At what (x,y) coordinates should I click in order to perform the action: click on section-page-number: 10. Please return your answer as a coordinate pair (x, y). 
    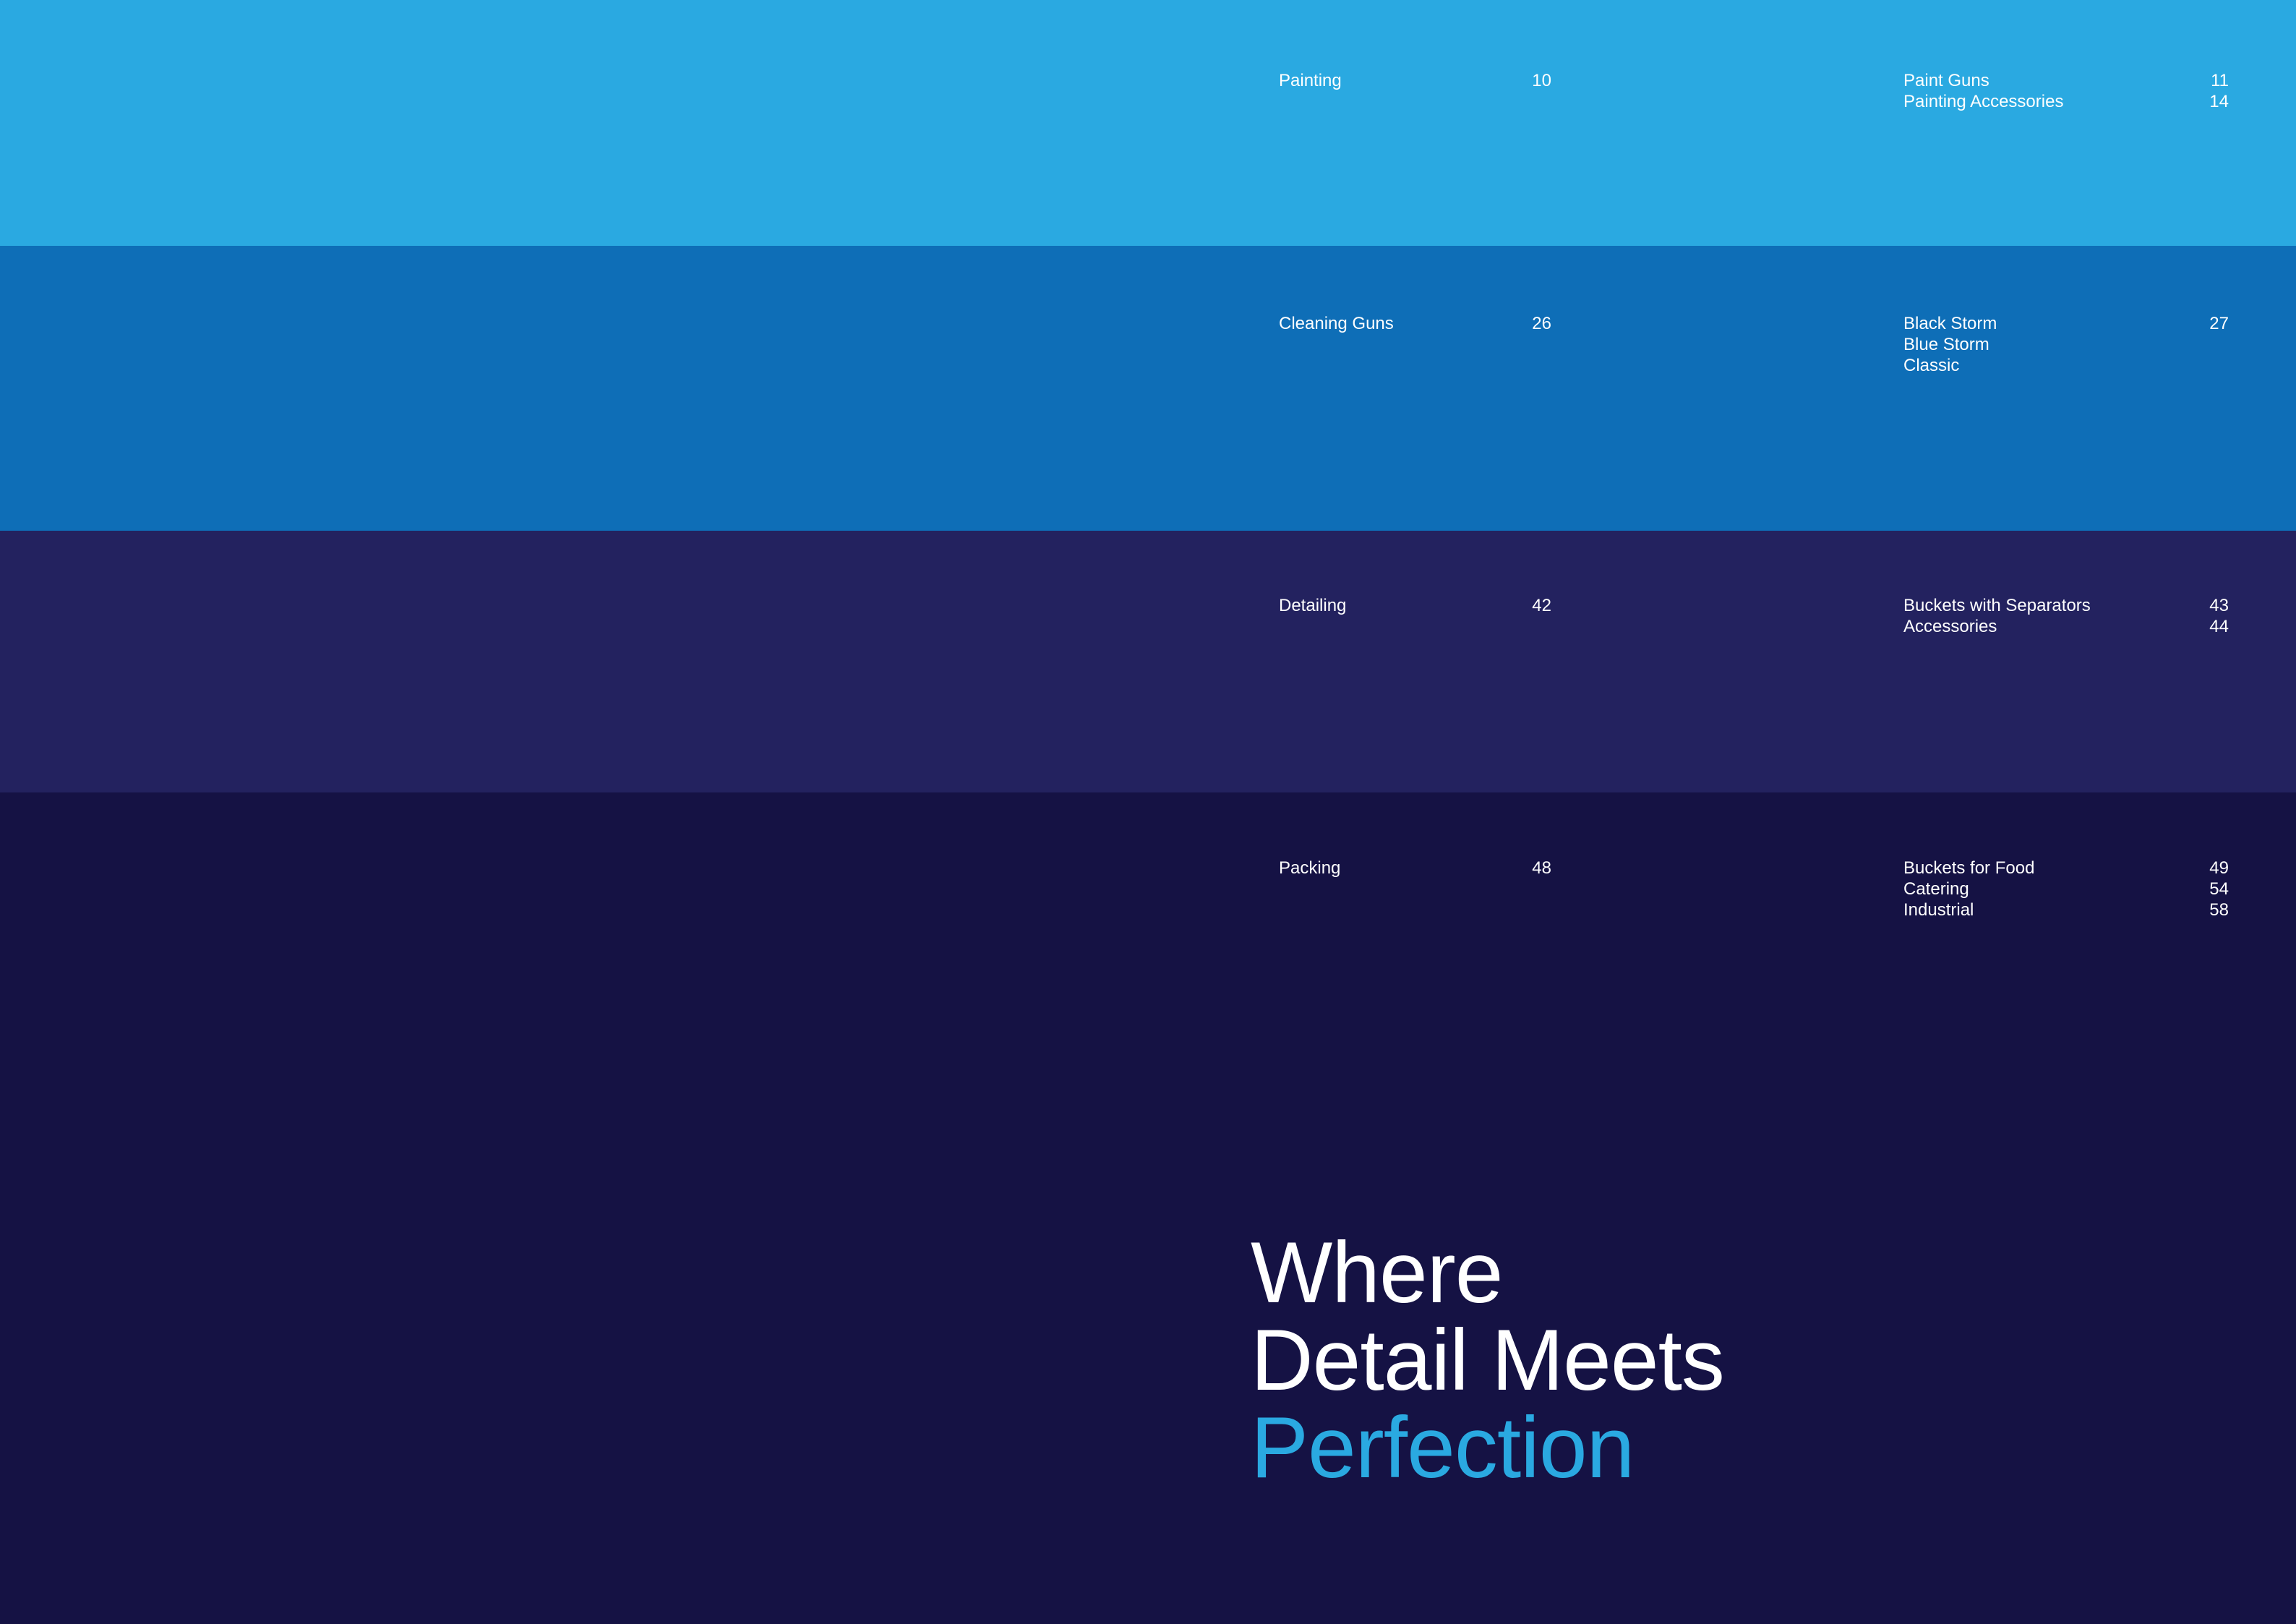
    Looking at the image, I should click on (1541, 80).